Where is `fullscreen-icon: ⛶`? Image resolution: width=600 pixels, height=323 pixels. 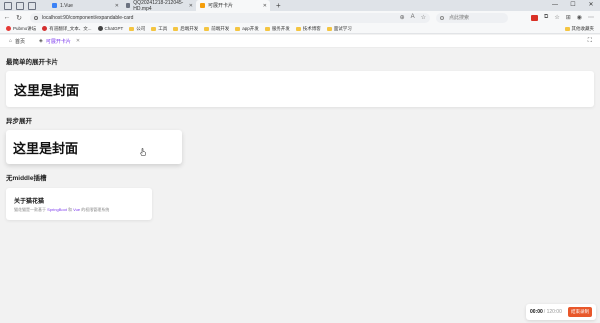
fullscreen-icon: ⛶ is located at coordinates (590, 41).